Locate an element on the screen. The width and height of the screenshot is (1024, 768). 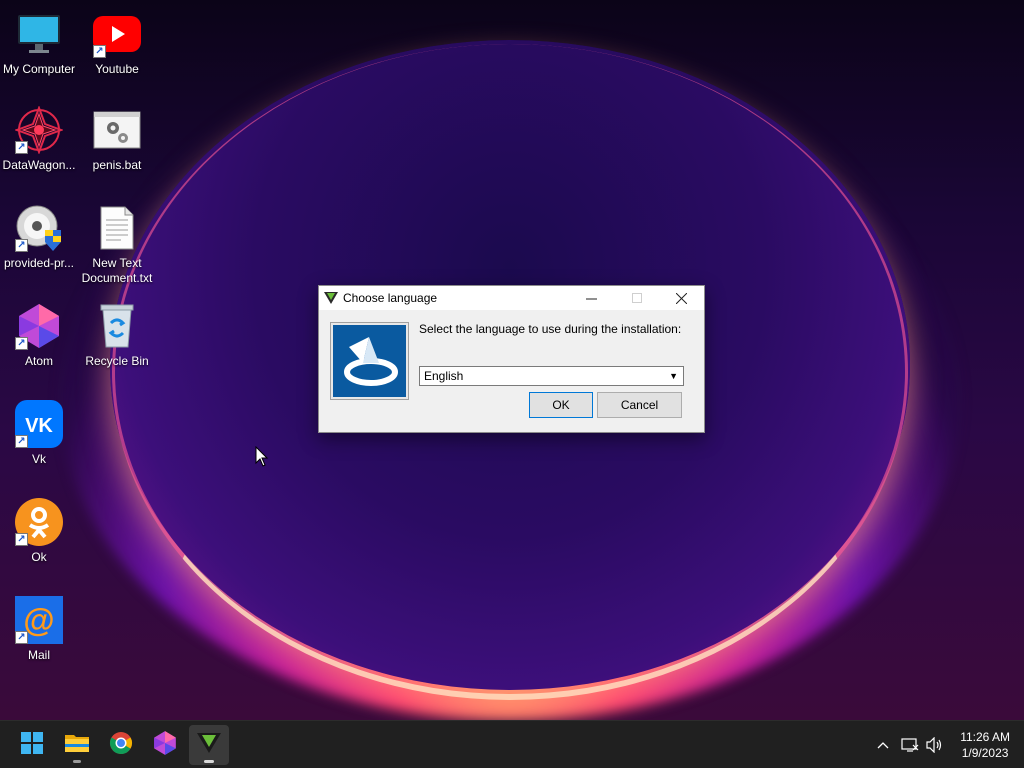
dropdown-arrow-icon: ▼ is located at coordinates (673, 376).